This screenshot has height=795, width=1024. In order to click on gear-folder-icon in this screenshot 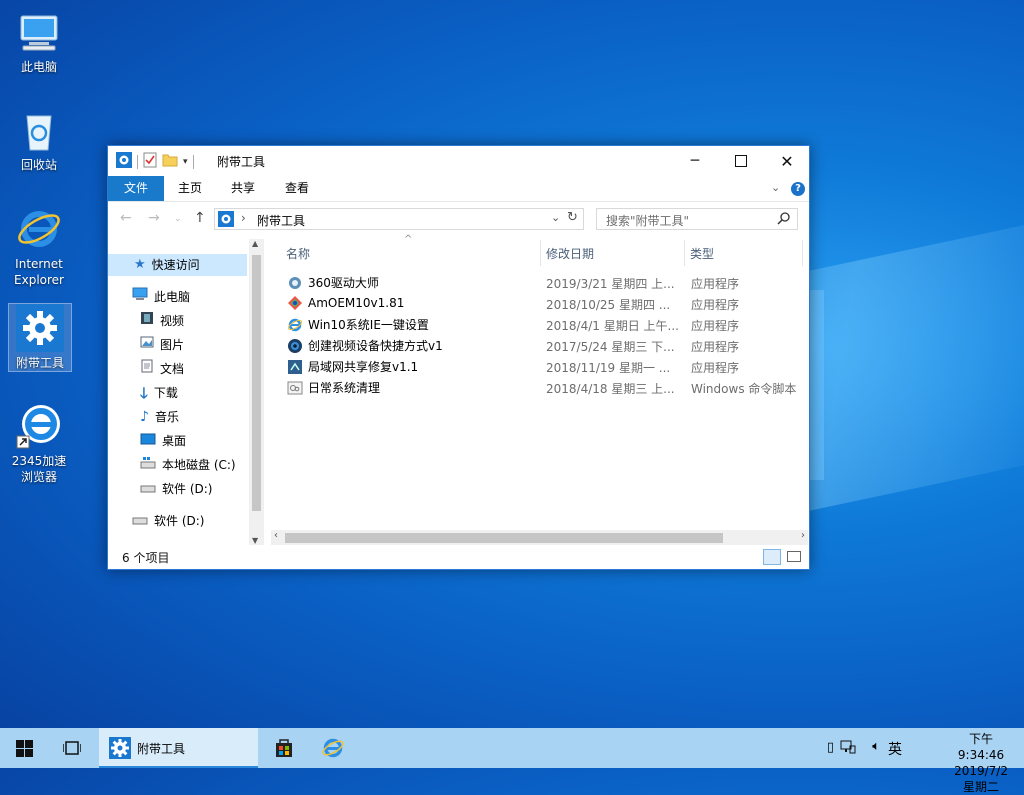, I will do `click(40, 328)`.